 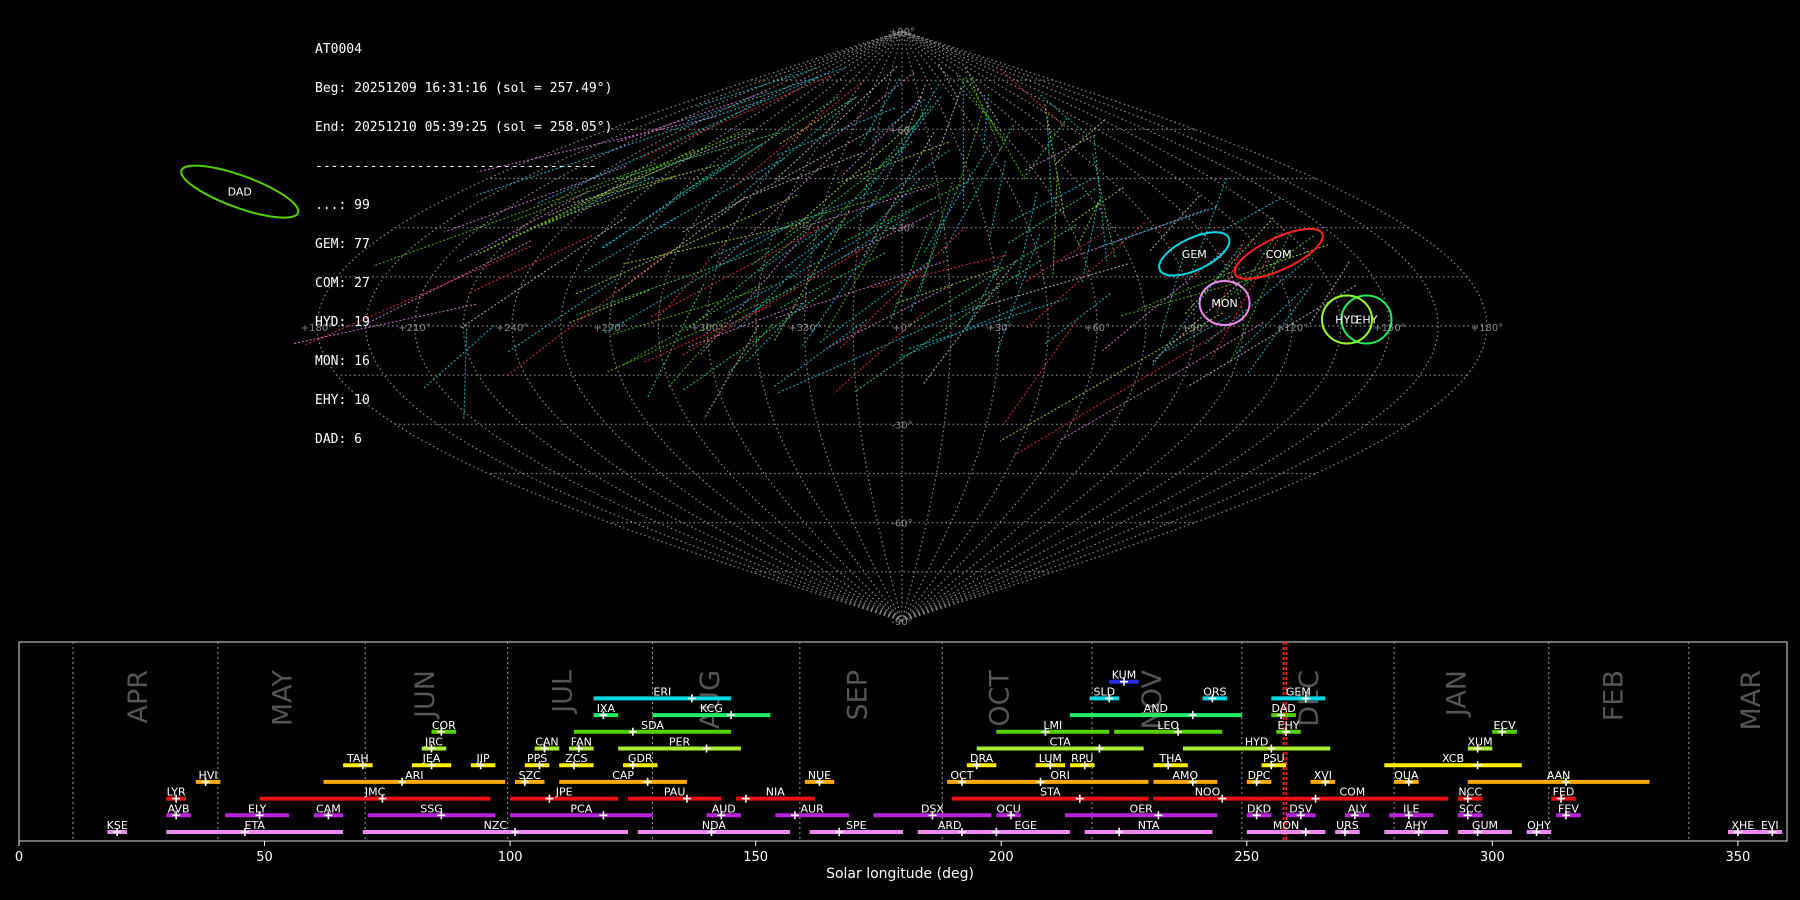 What do you see at coordinates (1208, 792) in the screenshot?
I see `shower-code-label: NOO` at bounding box center [1208, 792].